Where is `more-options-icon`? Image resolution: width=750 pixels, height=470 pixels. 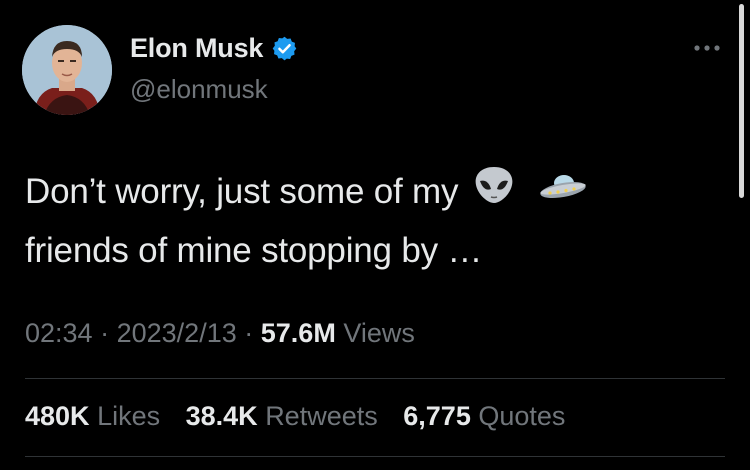
more-options-icon is located at coordinates (707, 48).